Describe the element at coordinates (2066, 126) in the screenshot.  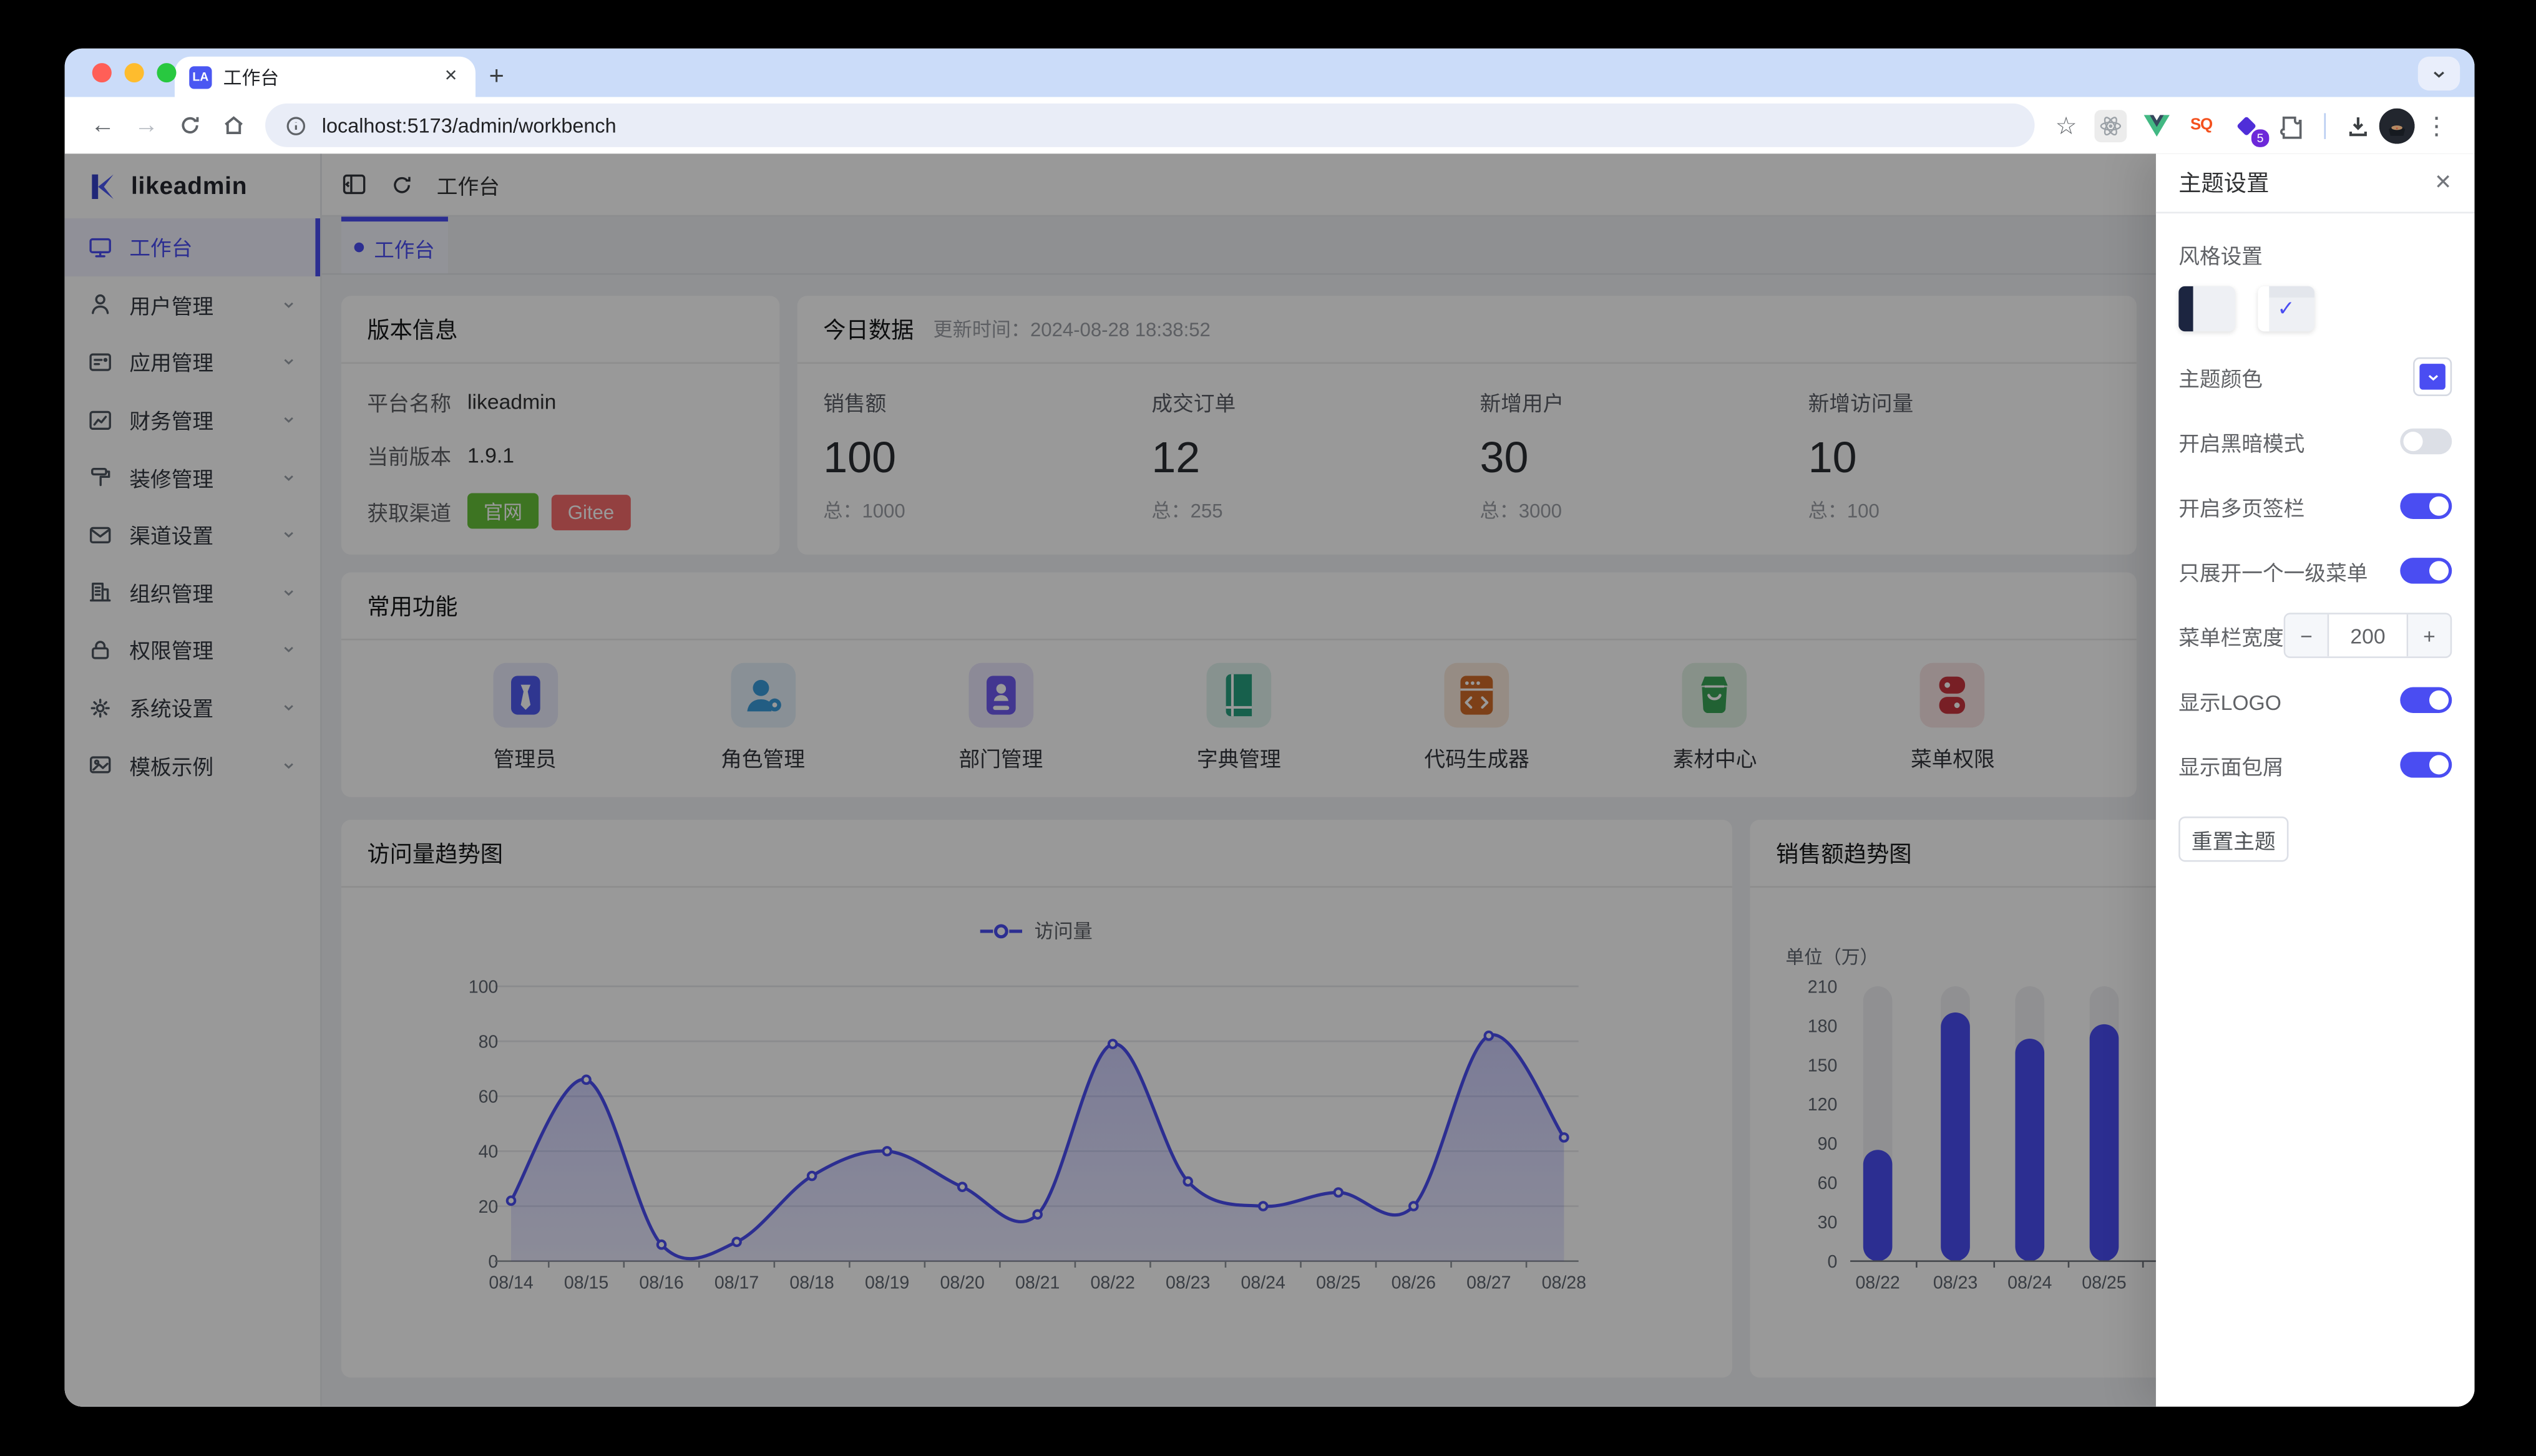
I see `bookmark-star-icon: ☆` at that location.